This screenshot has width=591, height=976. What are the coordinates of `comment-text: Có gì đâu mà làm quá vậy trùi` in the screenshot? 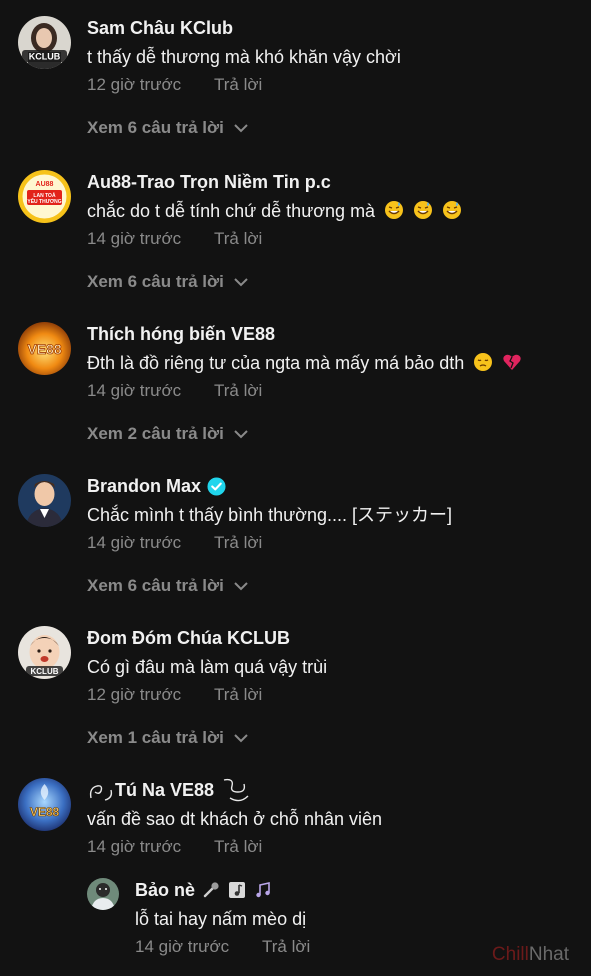 It's located at (207, 667).